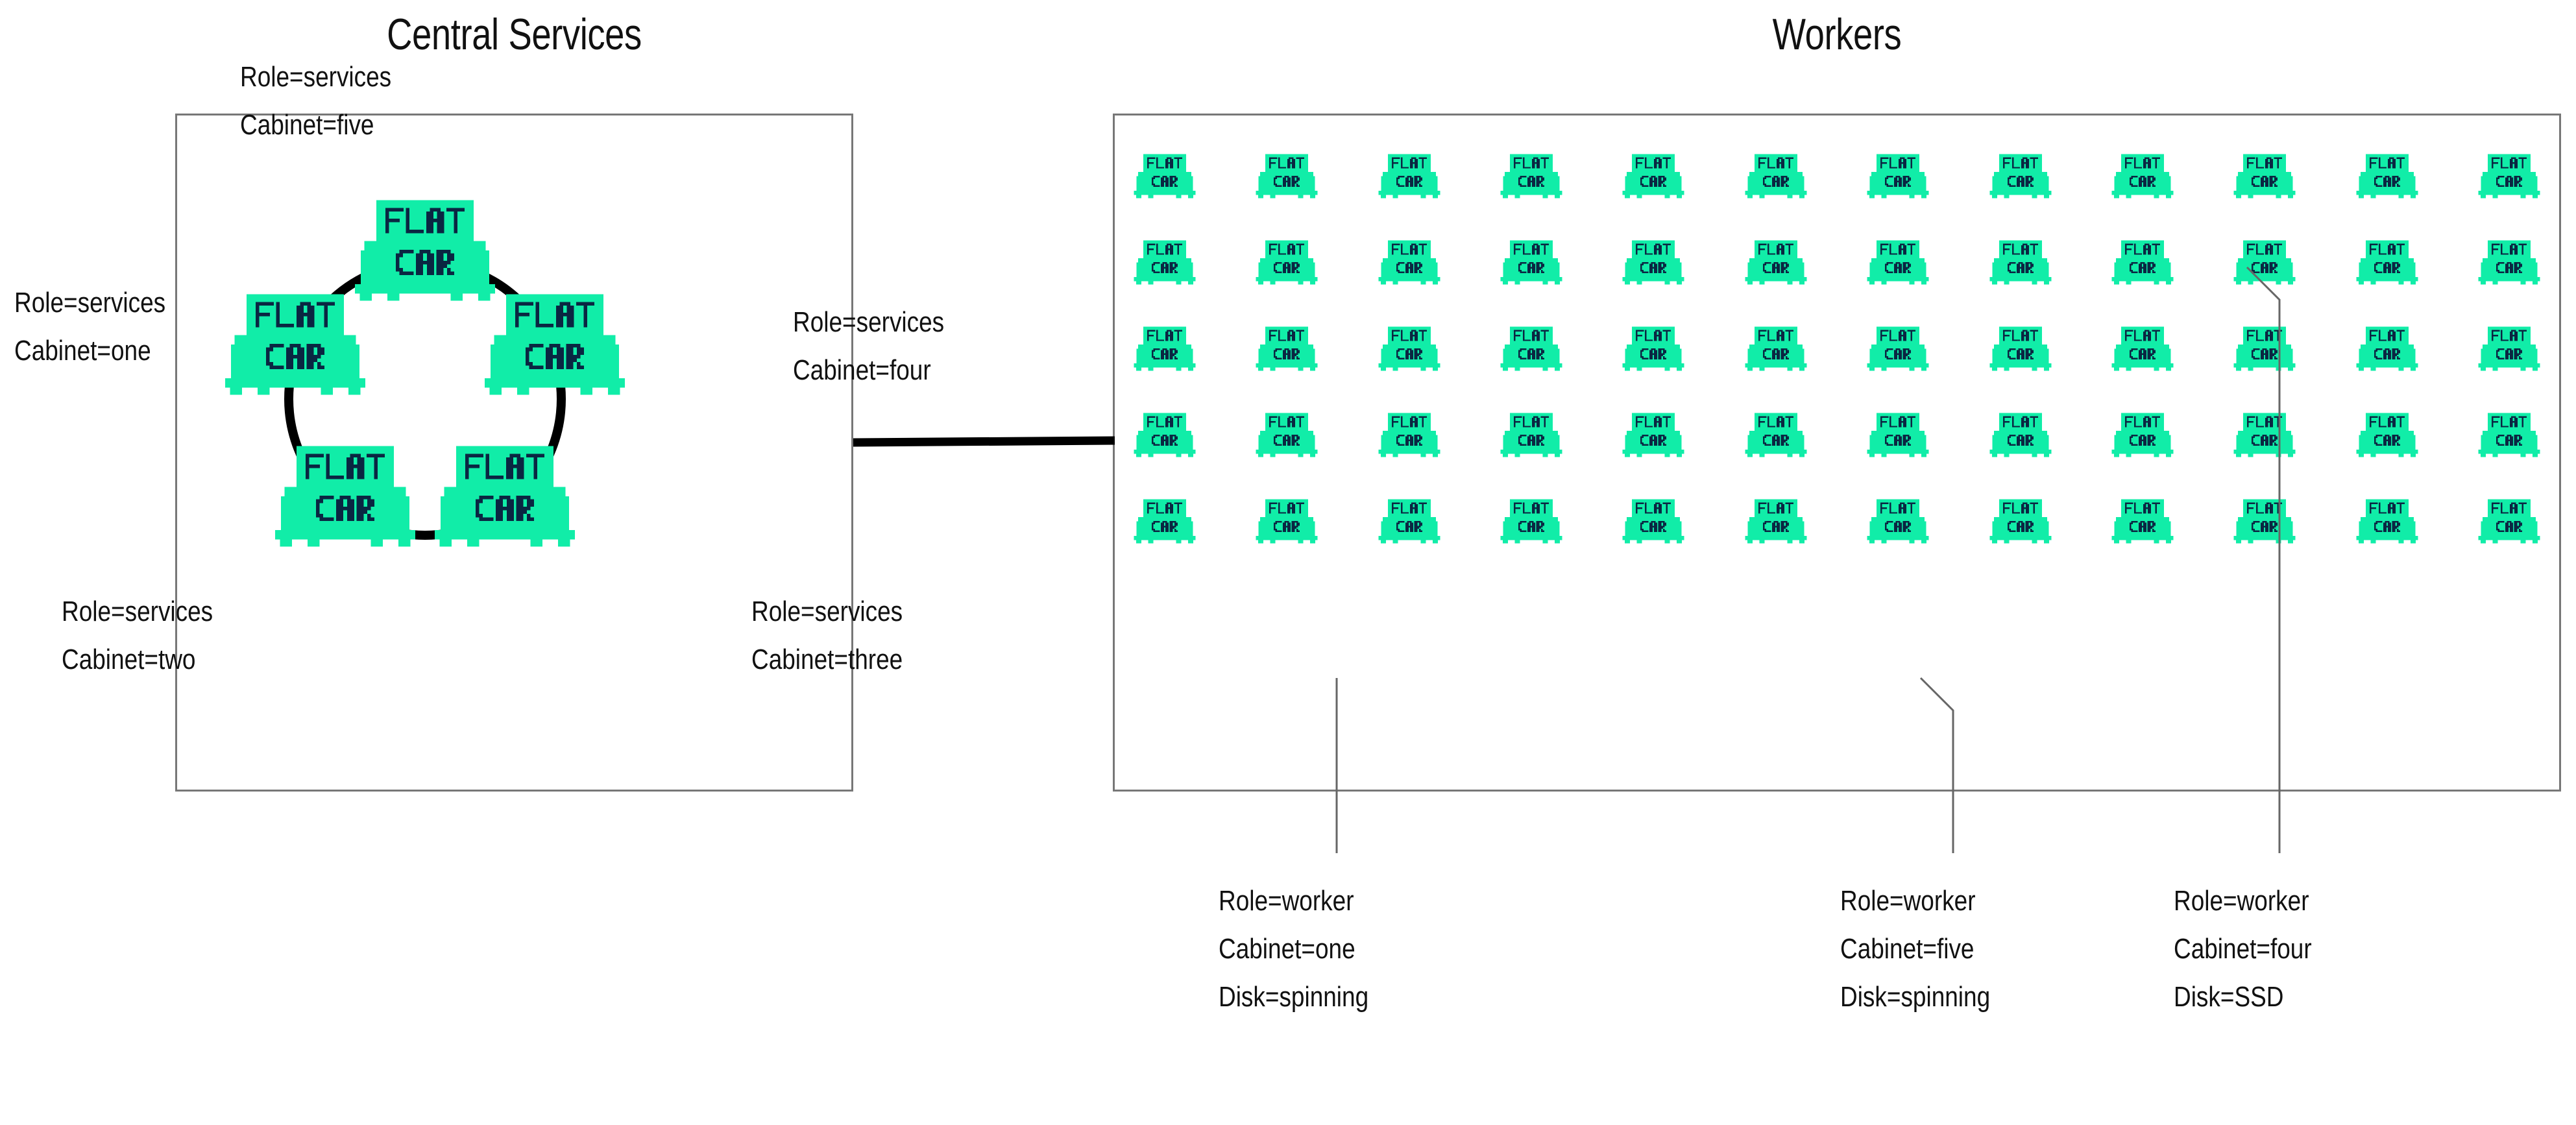 This screenshot has width=2576, height=1125. What do you see at coordinates (316, 101) in the screenshot?
I see `label-services-cabinet-five: Role=services Cabinet=five` at bounding box center [316, 101].